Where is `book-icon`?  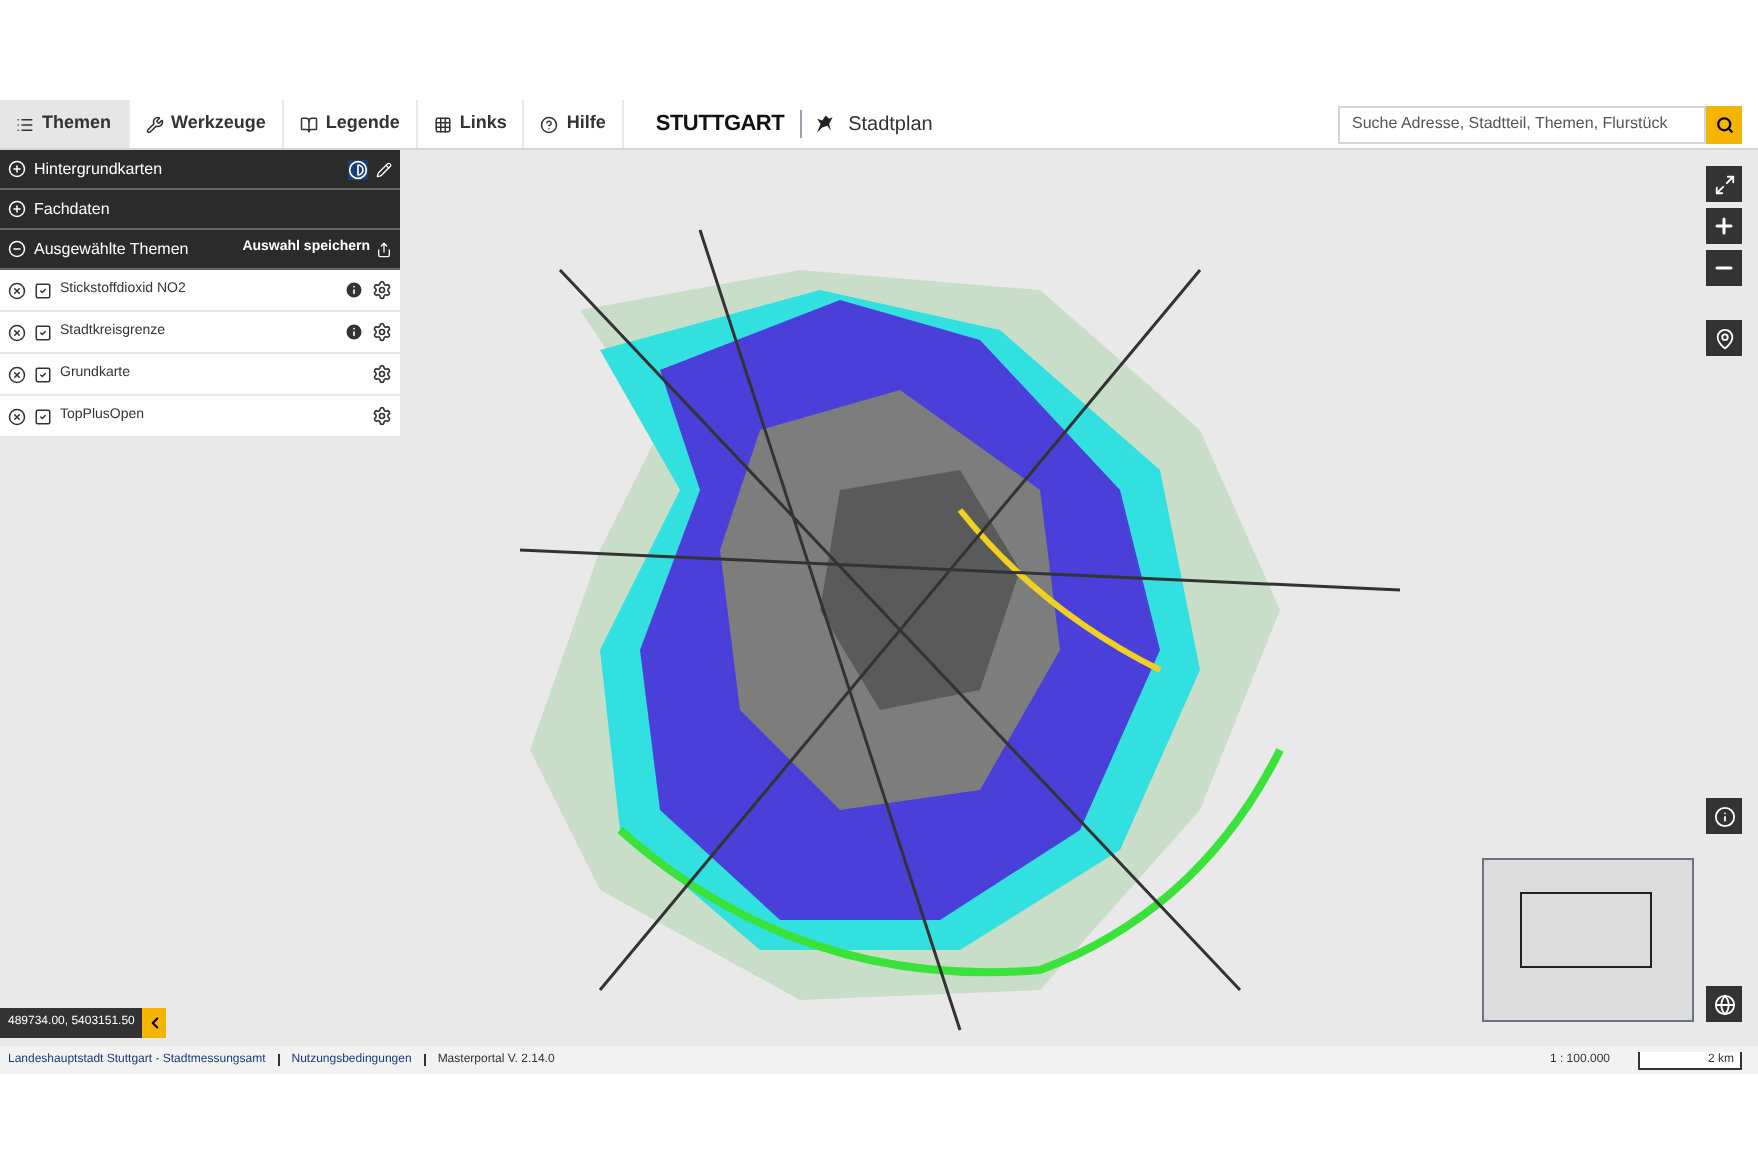
book-icon is located at coordinates (308, 124).